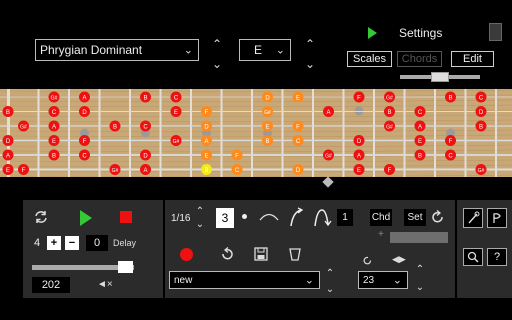 The image size is (512, 320). What do you see at coordinates (126, 217) in the screenshot?
I see `stop-icon` at bounding box center [126, 217].